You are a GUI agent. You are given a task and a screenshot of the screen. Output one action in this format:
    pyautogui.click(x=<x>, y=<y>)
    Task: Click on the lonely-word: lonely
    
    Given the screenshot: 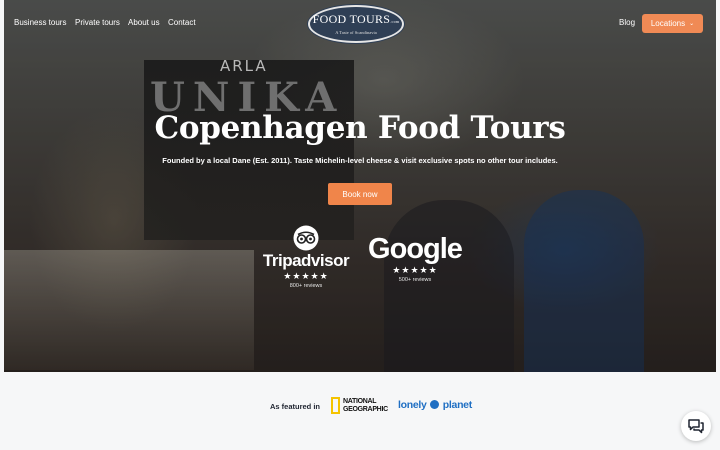 What is the action you would take?
    pyautogui.click(x=412, y=405)
    